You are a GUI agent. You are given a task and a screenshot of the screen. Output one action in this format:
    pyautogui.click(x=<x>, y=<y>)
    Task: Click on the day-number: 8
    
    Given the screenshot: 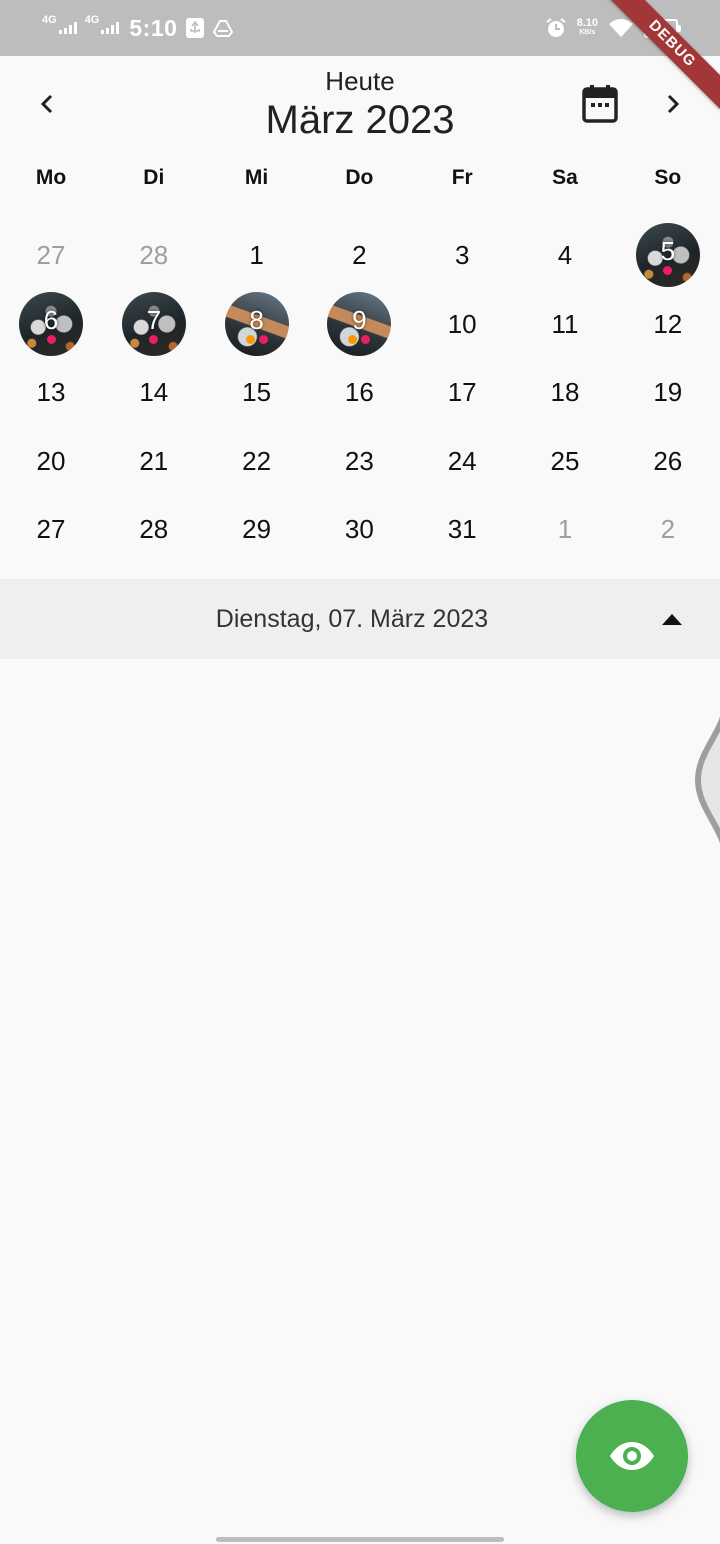 What is the action you would take?
    pyautogui.click(x=256, y=319)
    